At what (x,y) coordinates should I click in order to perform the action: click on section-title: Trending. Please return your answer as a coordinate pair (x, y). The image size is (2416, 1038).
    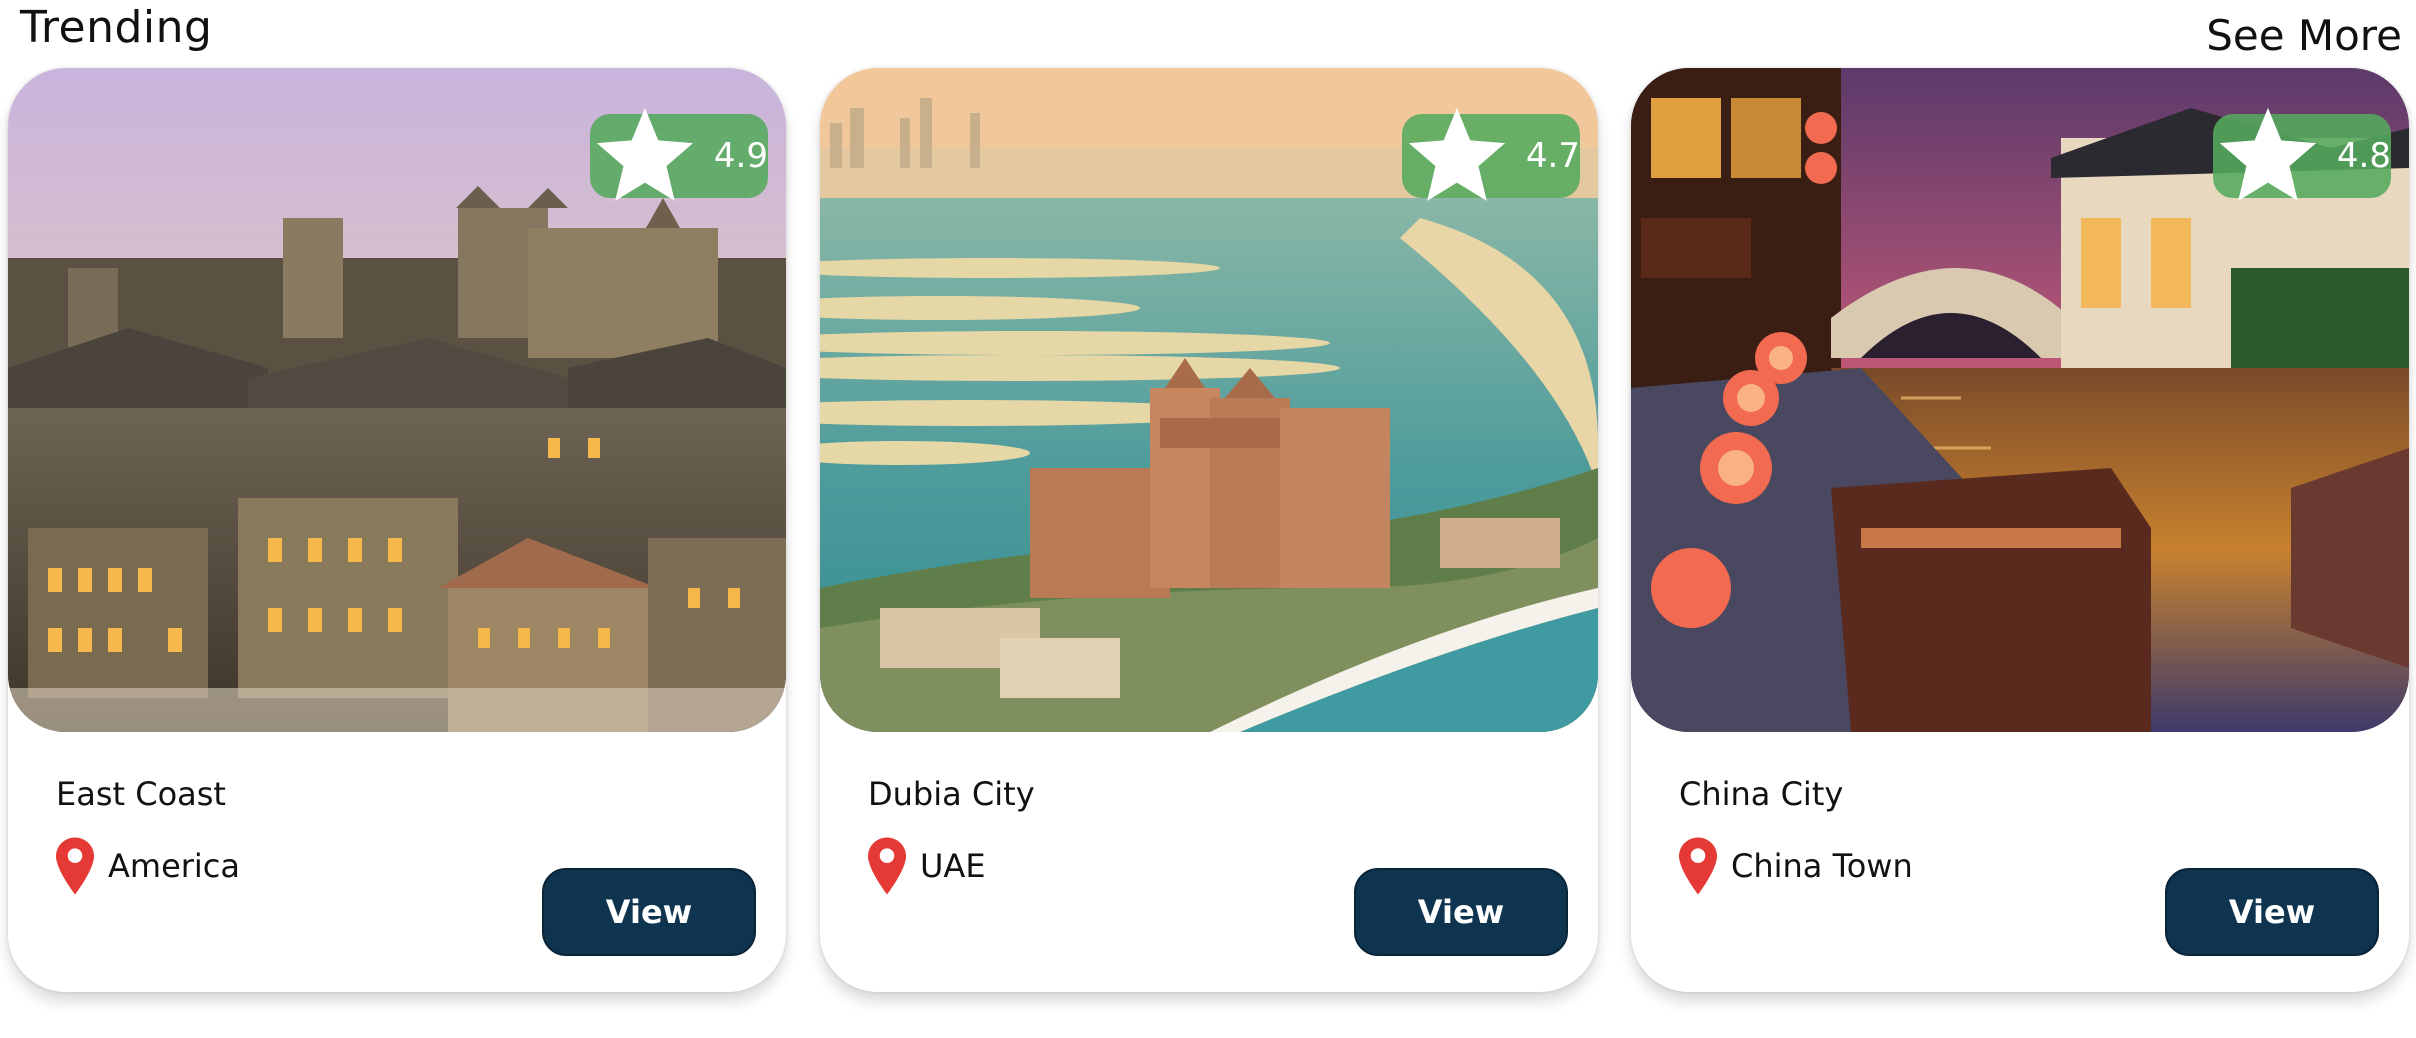
    Looking at the image, I should click on (116, 27).